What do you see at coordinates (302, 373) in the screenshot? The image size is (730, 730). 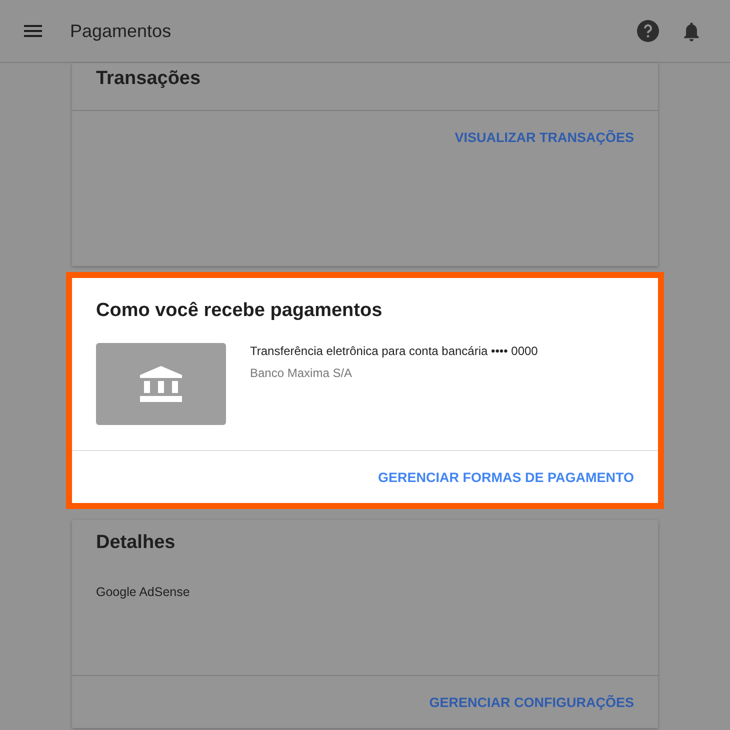 I see `bank-name: Banco Maxima S/A` at bounding box center [302, 373].